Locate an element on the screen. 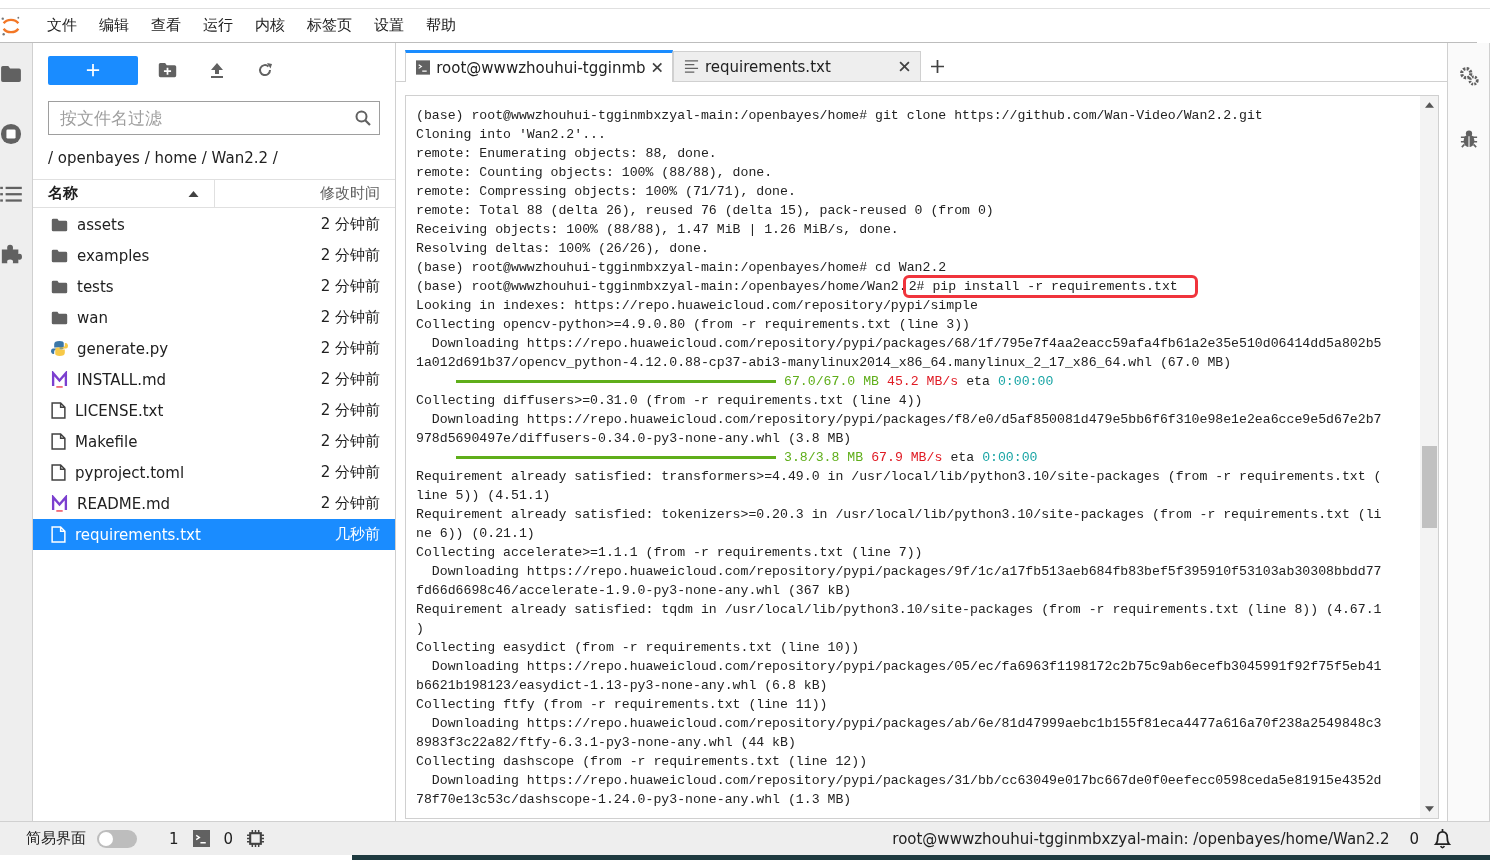 The height and width of the screenshot is (860, 1490). terminal-line: Requirement already satisfied: tqdm in /usr/local/lib/python3.10/site-packages (from -r requirements.txt (line 8)) (4.67.1 is located at coordinates (899, 610).